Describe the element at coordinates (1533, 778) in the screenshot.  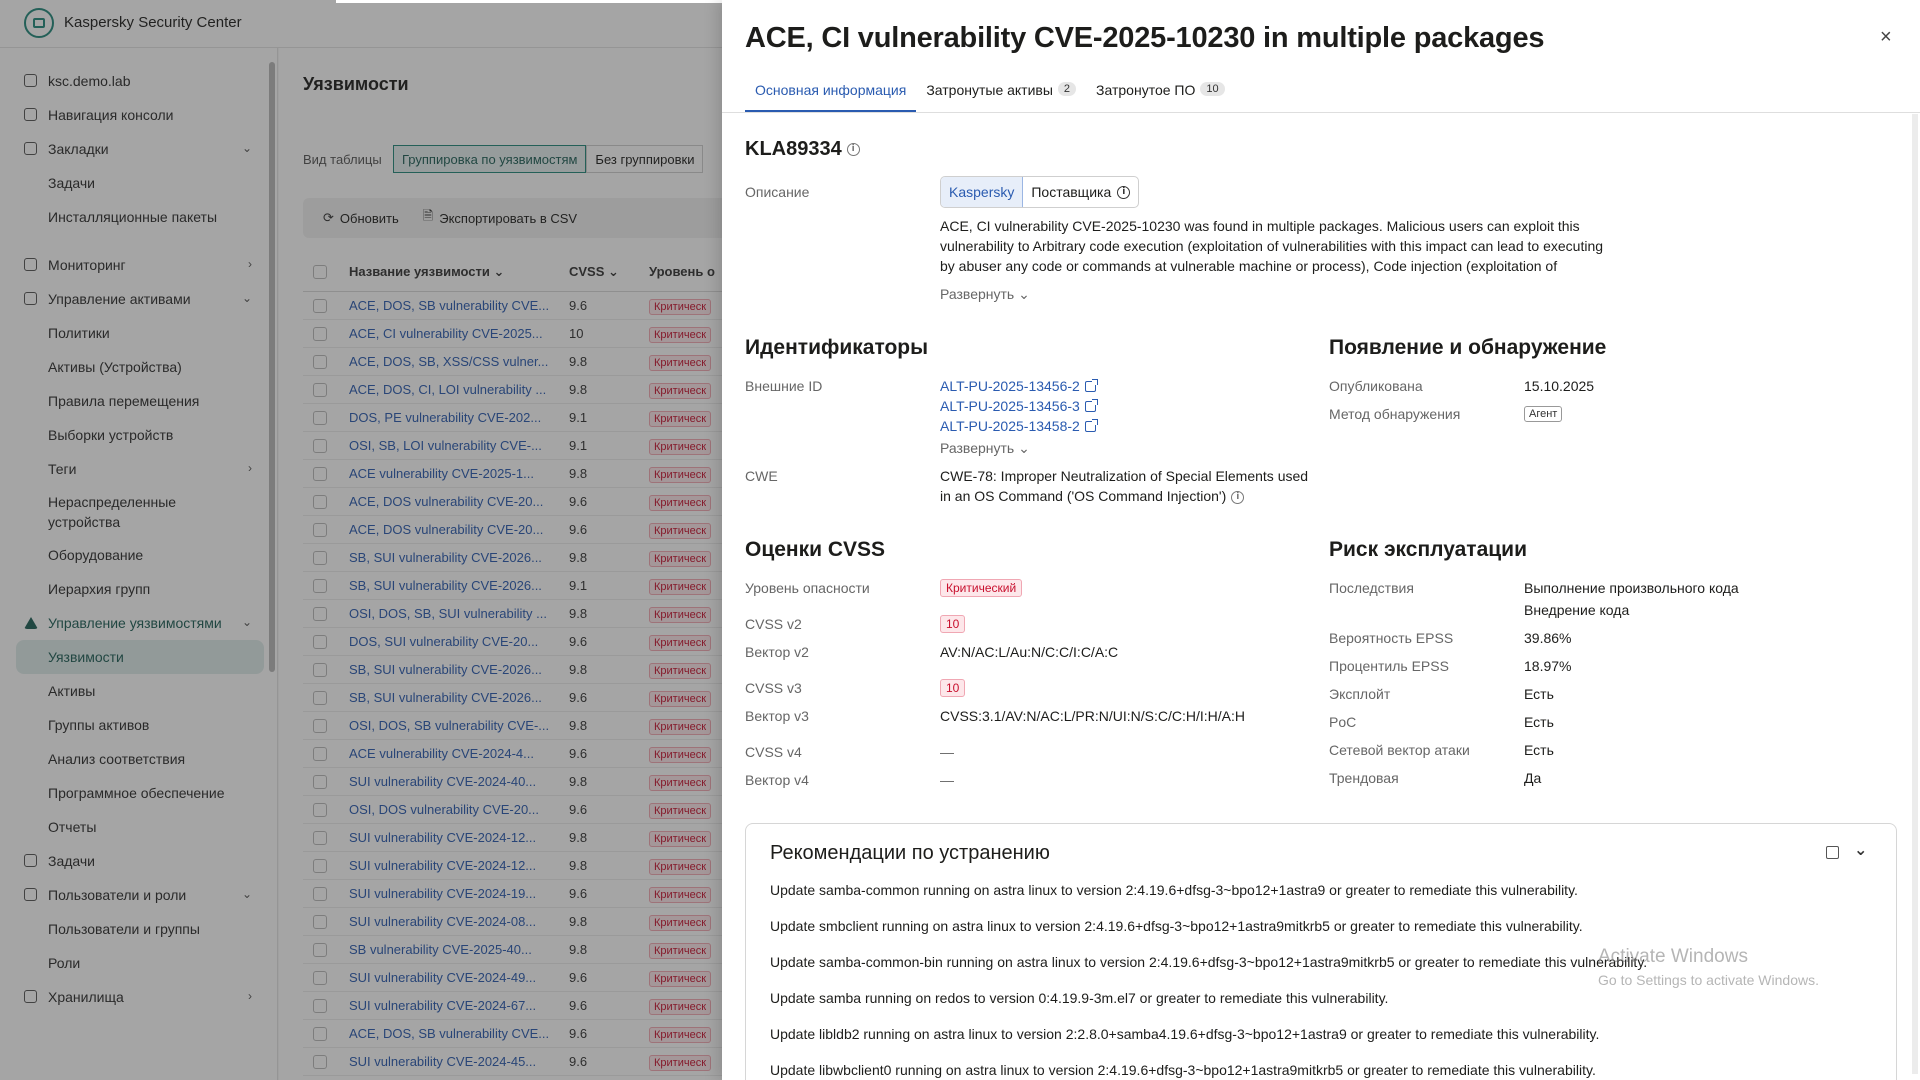
I see `trending-value: Да` at that location.